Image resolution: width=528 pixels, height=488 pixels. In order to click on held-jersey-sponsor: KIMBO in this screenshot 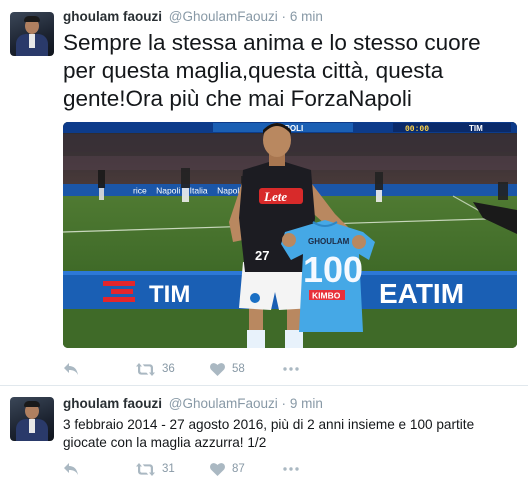, I will do `click(326, 296)`.